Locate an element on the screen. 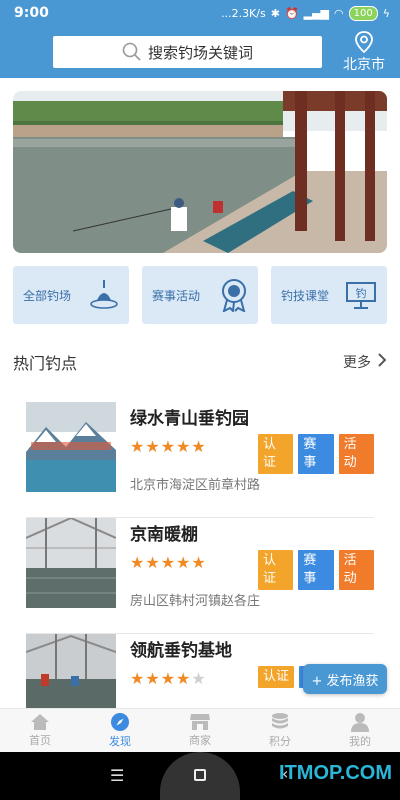 The height and width of the screenshot is (800, 400). search-placeholder: 搜索钓场关键词 is located at coordinates (200, 52).